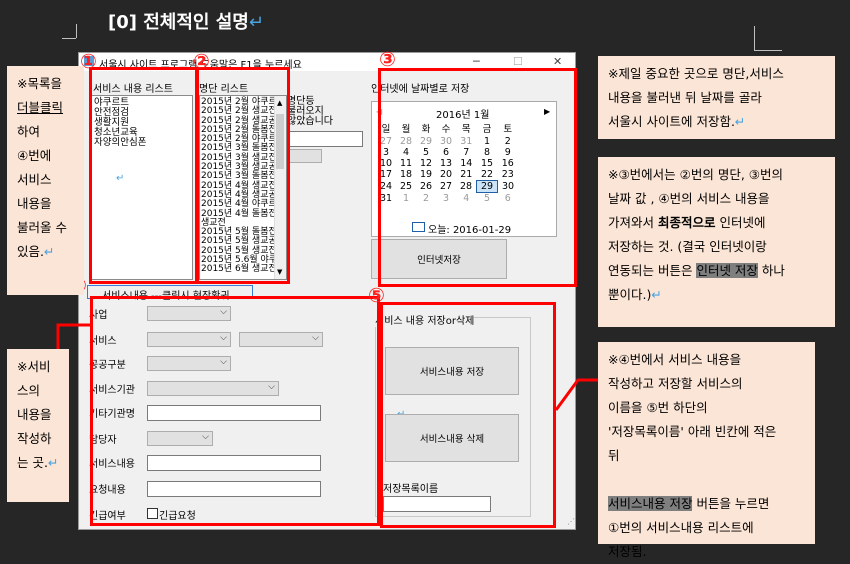 Image resolution: width=850 pixels, height=564 pixels. Describe the element at coordinates (34, 179) in the screenshot. I see `note-line: 서비스` at that location.